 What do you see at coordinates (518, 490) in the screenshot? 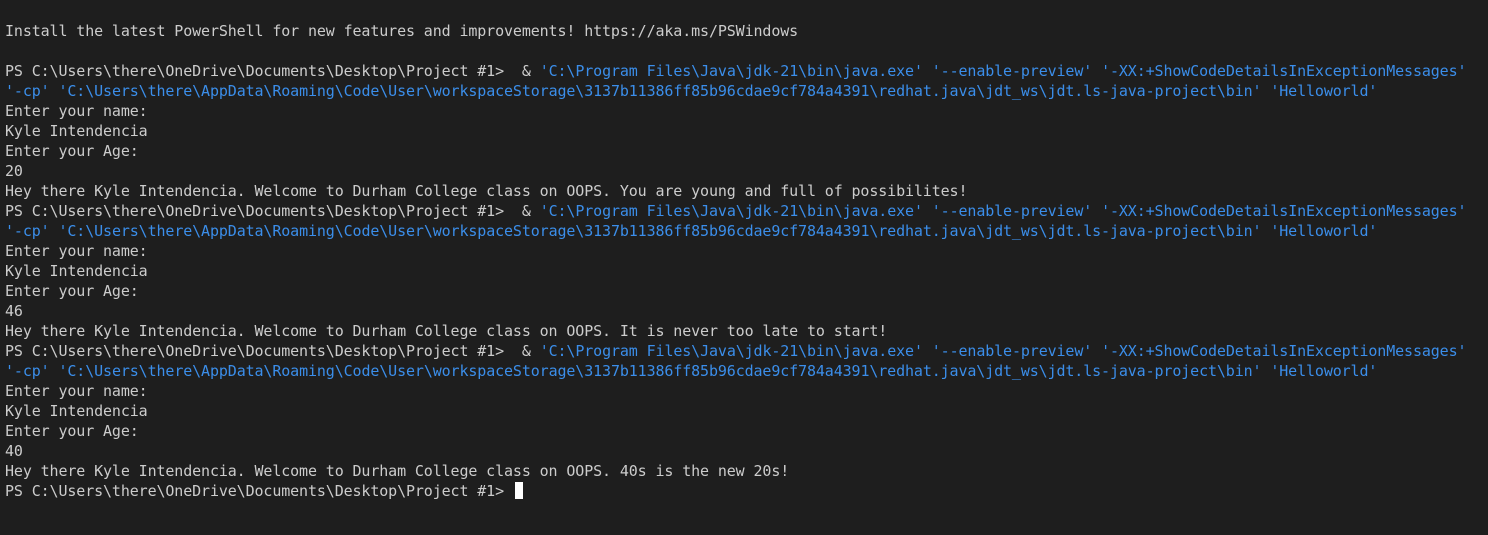
I see `text-cursor` at bounding box center [518, 490].